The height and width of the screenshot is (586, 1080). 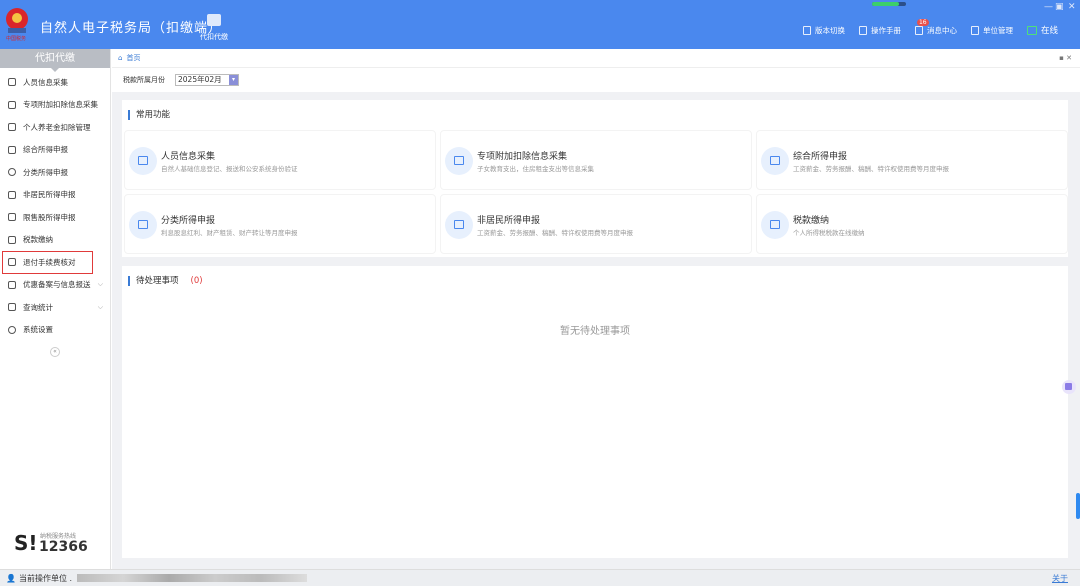 What do you see at coordinates (200, 79) in the screenshot?
I see `month-value: 2025年02月` at bounding box center [200, 79].